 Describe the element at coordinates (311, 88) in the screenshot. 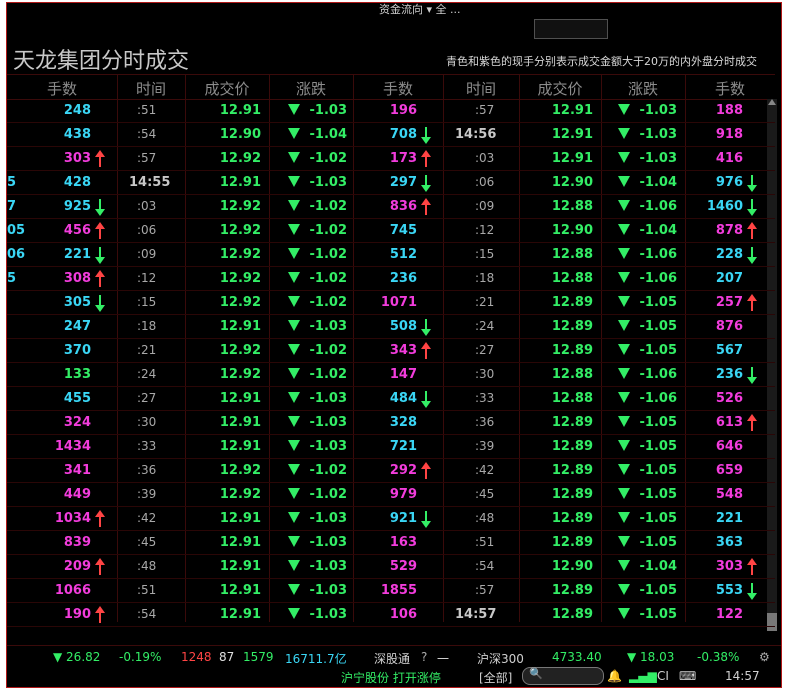

I see `header-col-3: 涨跌` at that location.